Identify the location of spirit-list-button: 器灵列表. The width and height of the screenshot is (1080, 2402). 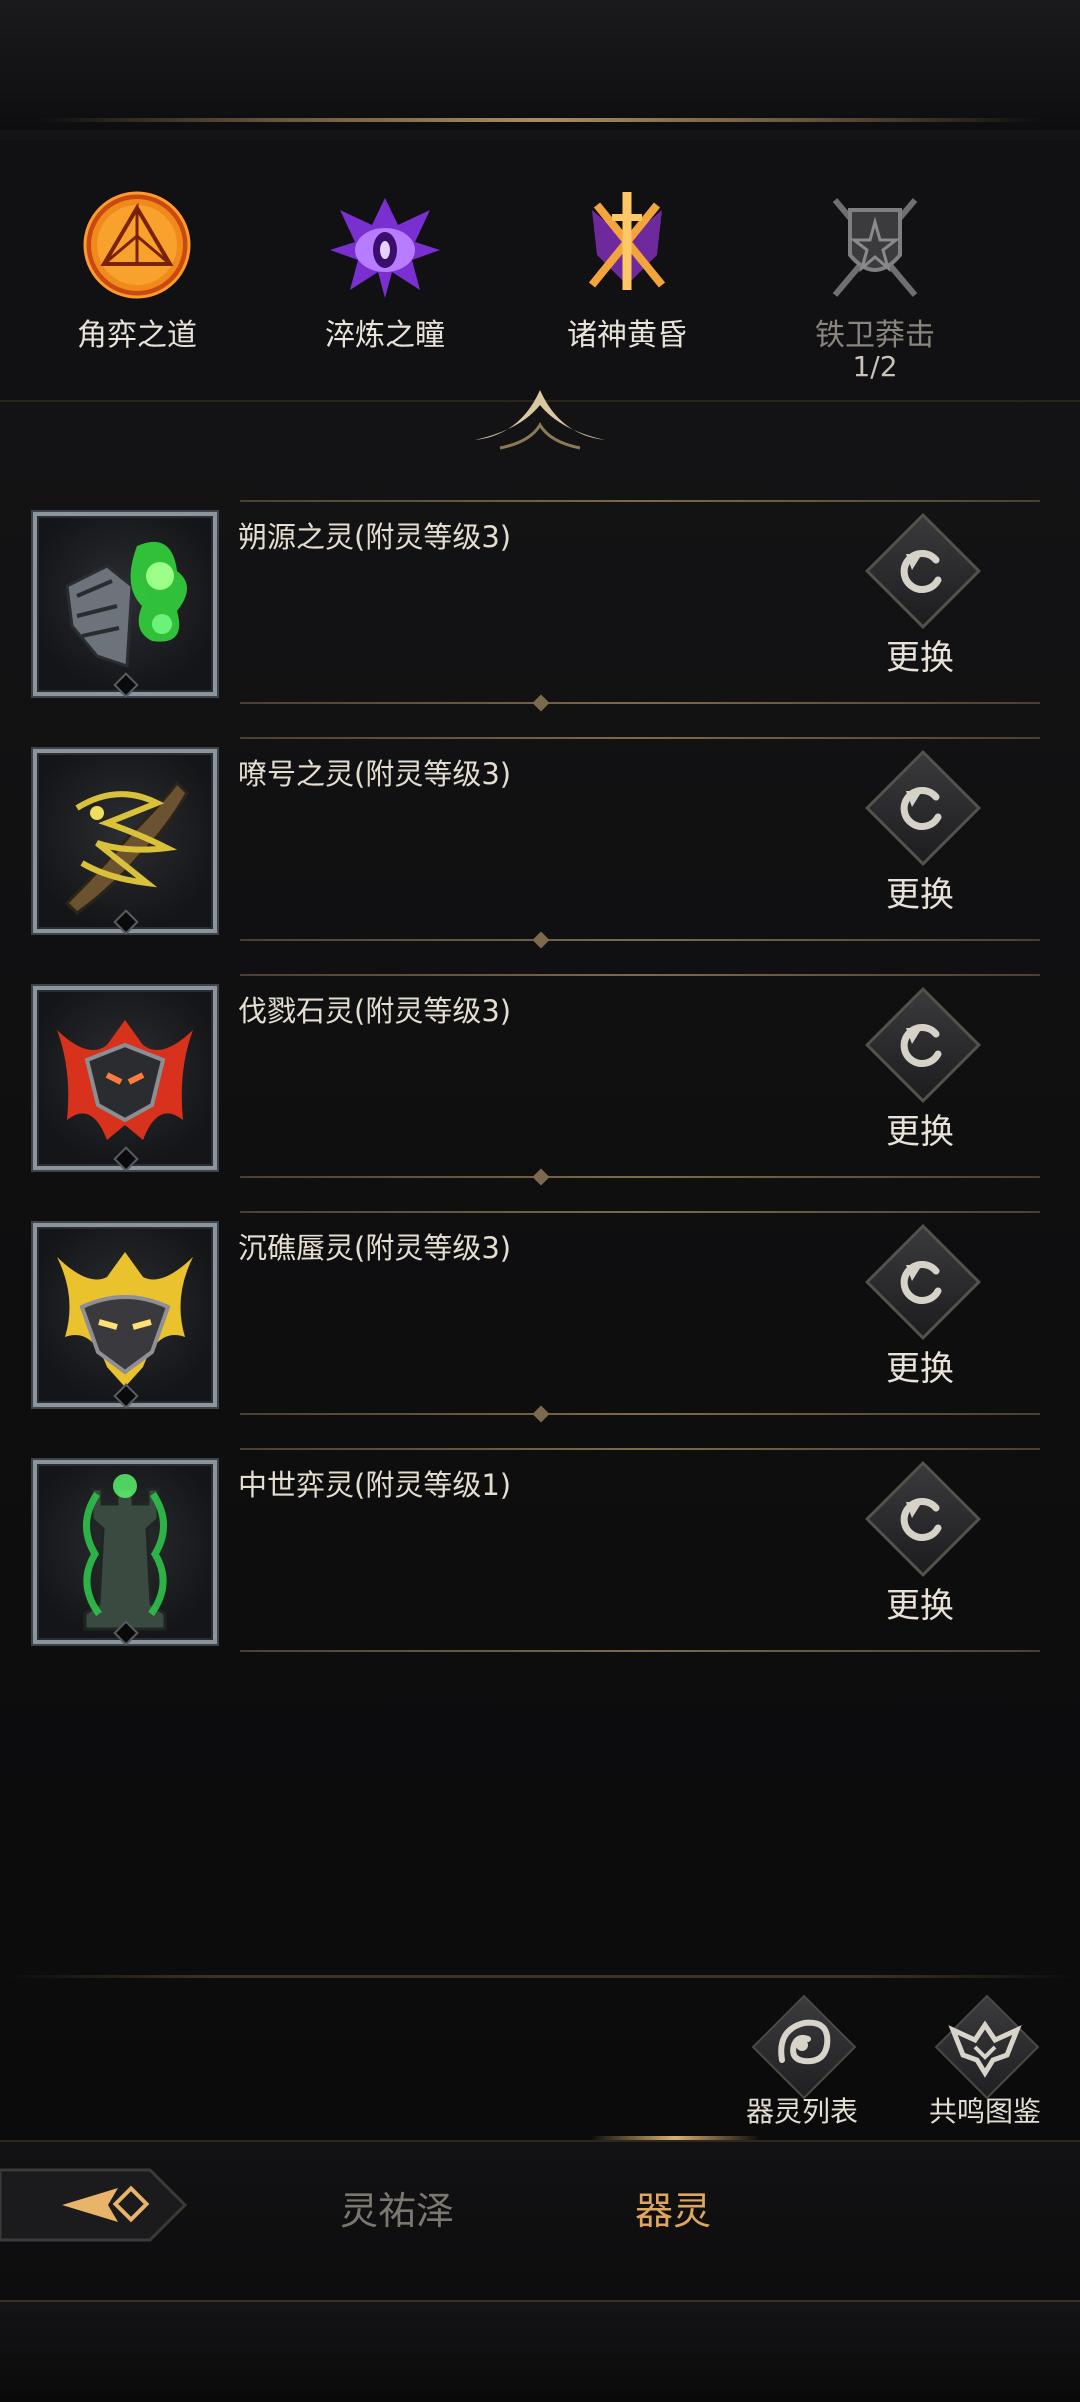
(802, 2062).